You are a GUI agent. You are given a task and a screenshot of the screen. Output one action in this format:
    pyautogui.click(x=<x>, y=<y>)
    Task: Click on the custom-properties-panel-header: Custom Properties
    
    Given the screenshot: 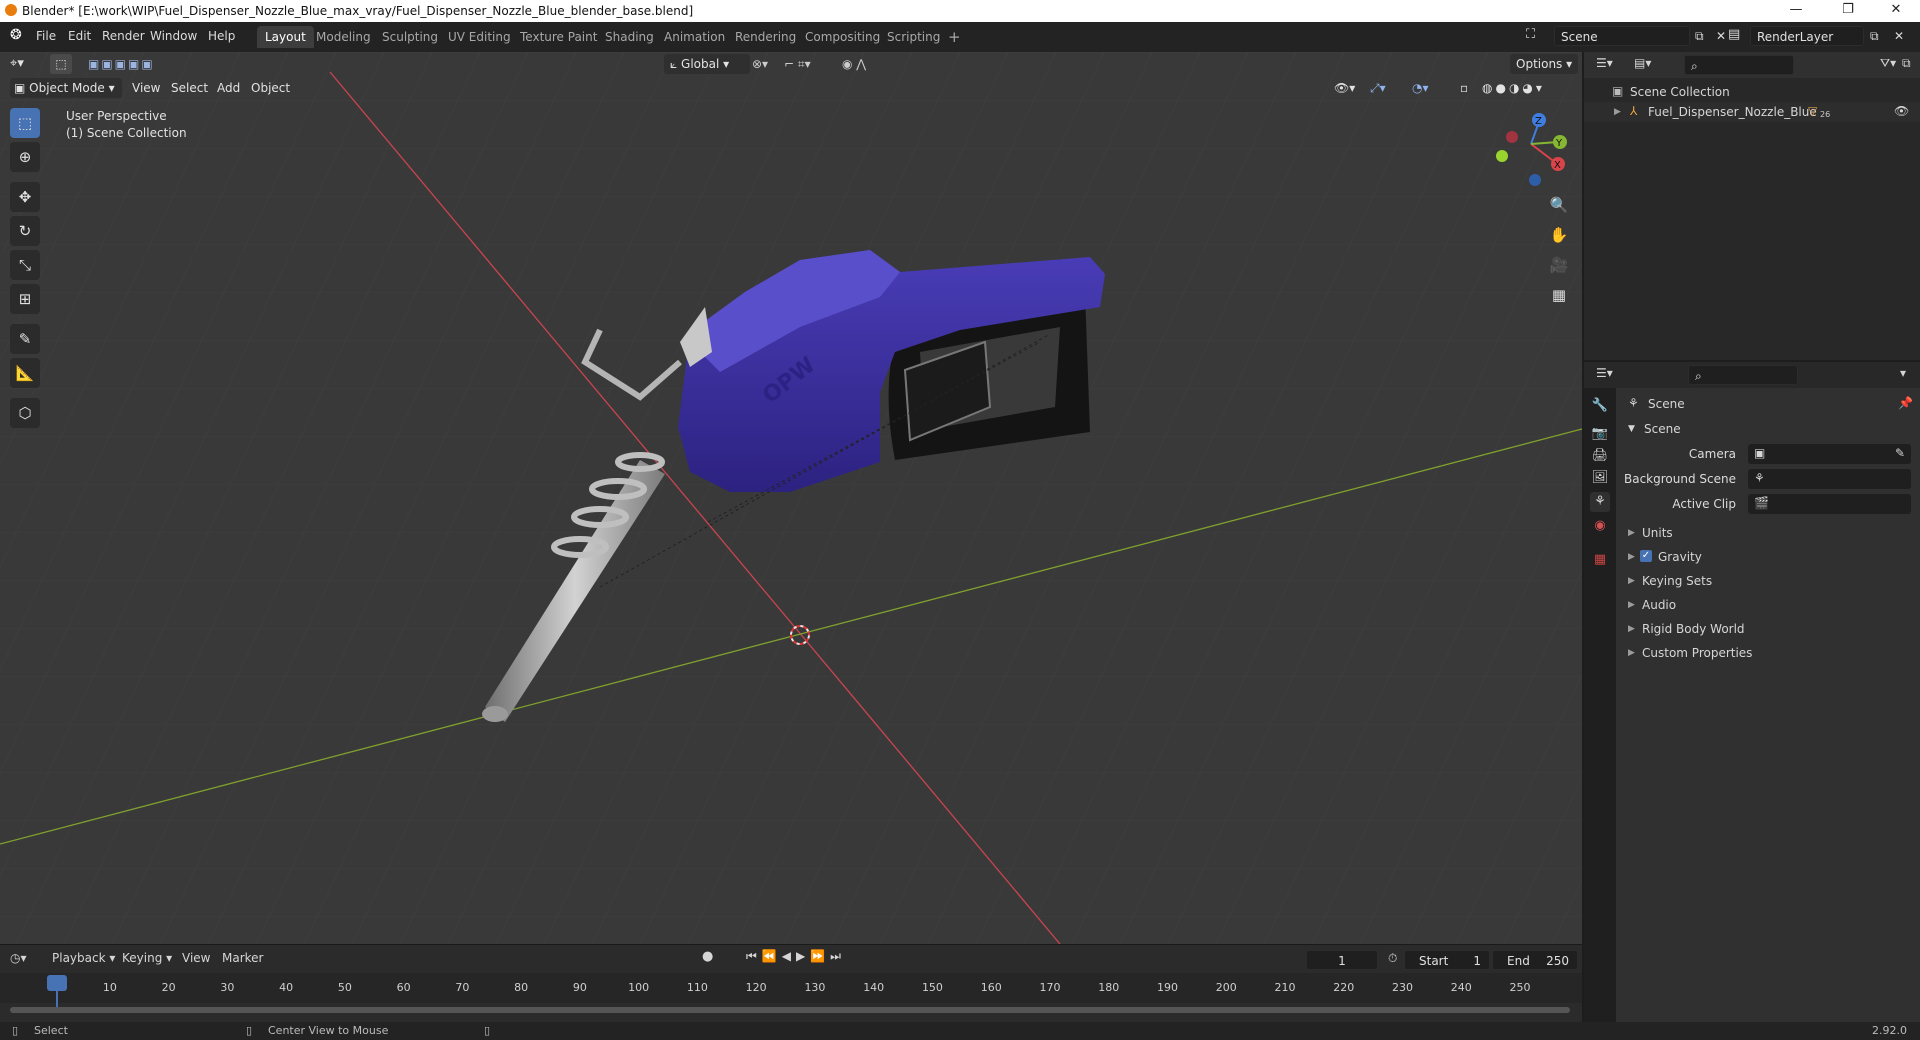 What is the action you would take?
    pyautogui.click(x=1697, y=653)
    